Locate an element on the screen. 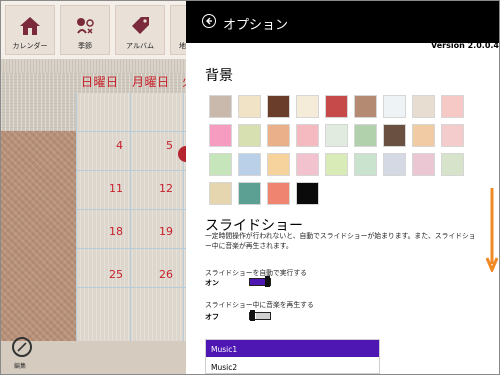 The width and height of the screenshot is (500, 375). nav-calendar-button: カレンダー is located at coordinates (30, 30).